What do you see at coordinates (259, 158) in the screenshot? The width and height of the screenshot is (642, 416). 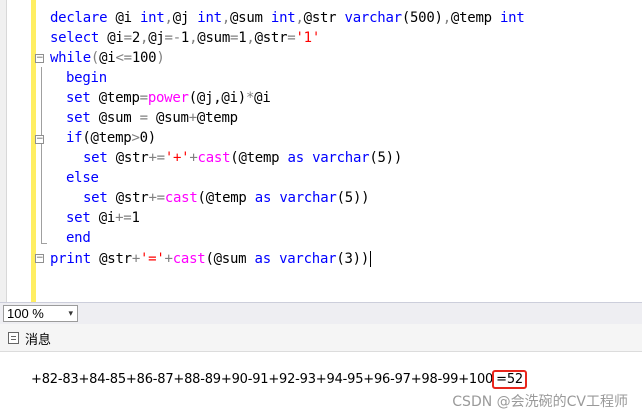 I see `variable: (@temp` at bounding box center [259, 158].